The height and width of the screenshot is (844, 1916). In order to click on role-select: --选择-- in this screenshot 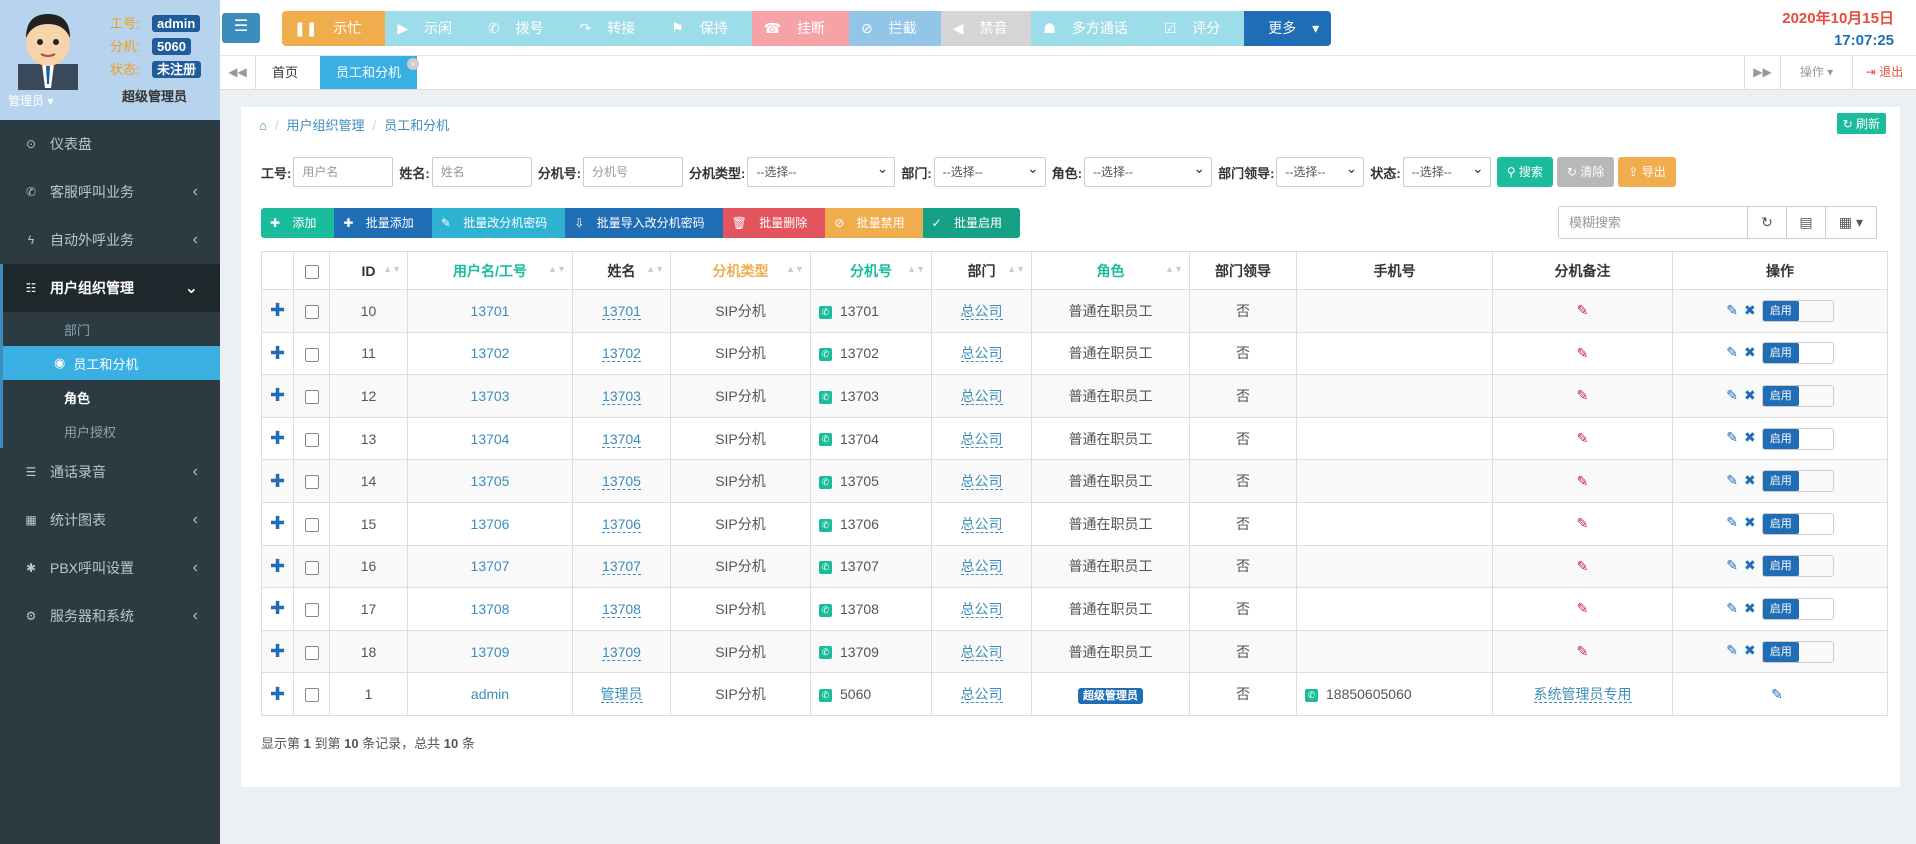, I will do `click(1148, 170)`.